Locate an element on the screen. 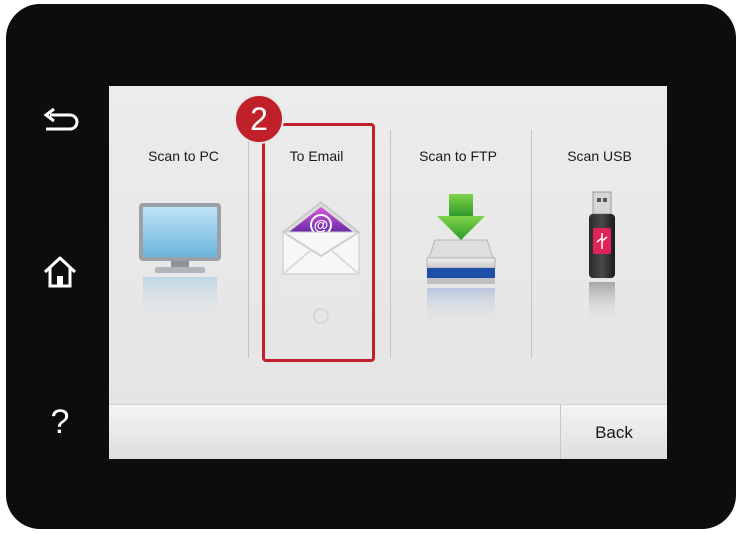  back-button: Back is located at coordinates (613, 432).